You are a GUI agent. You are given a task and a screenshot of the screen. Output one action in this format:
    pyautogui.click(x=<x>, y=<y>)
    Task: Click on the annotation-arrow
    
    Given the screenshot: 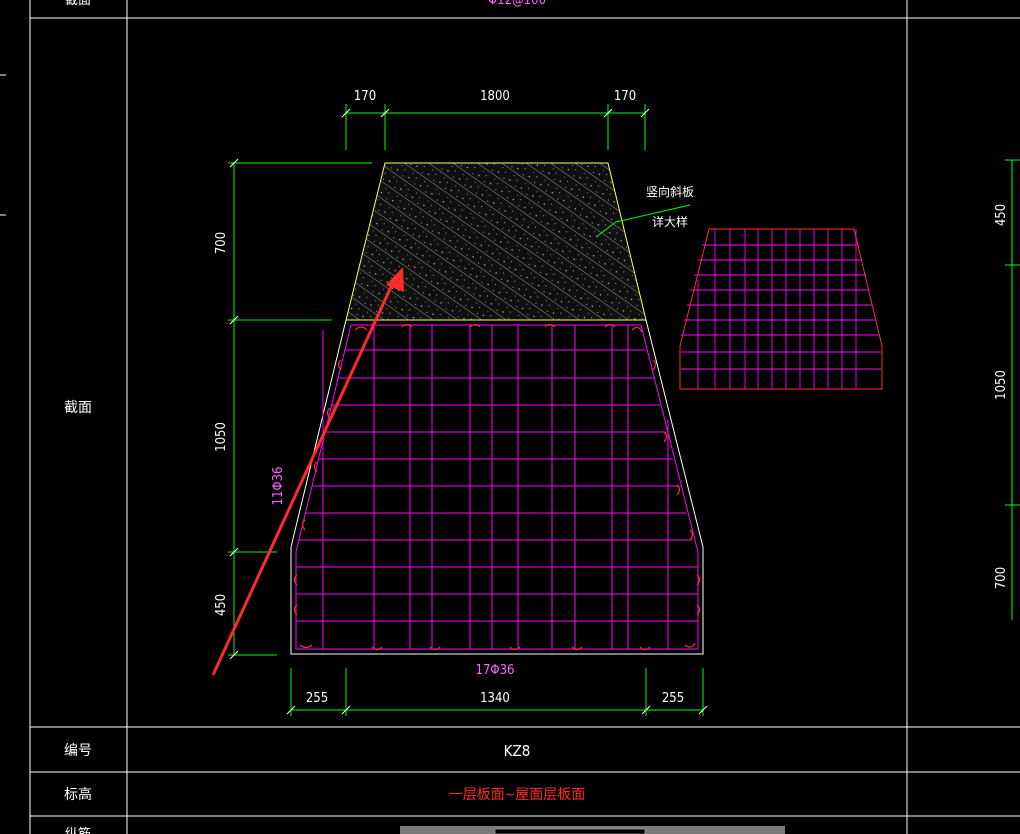 What is the action you would take?
    pyautogui.click(x=307, y=471)
    